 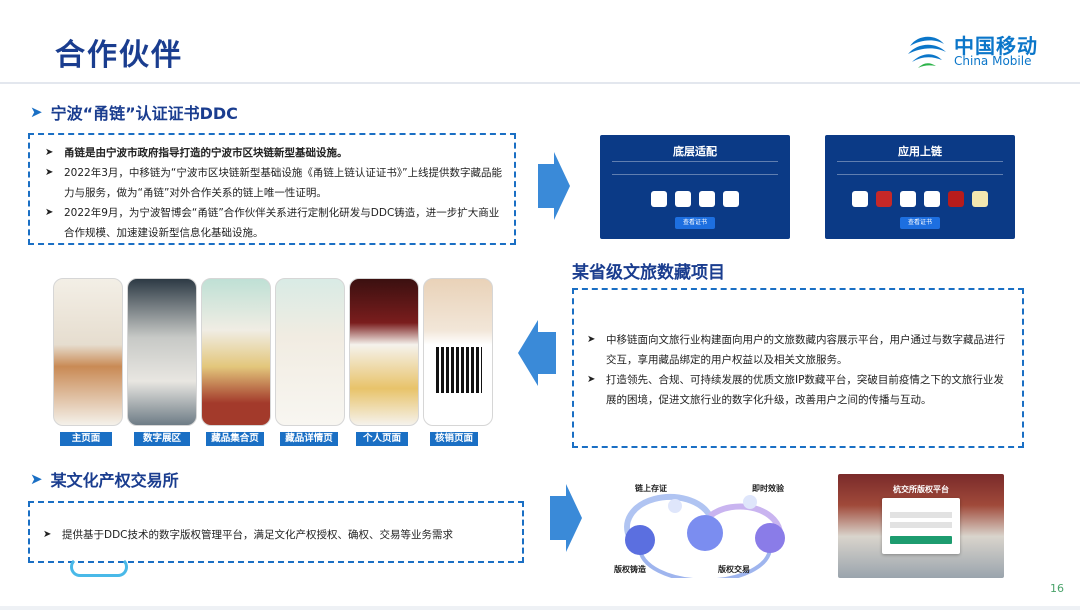 What do you see at coordinates (927, 52) in the screenshot?
I see `china-mobile-logo-icon` at bounding box center [927, 52].